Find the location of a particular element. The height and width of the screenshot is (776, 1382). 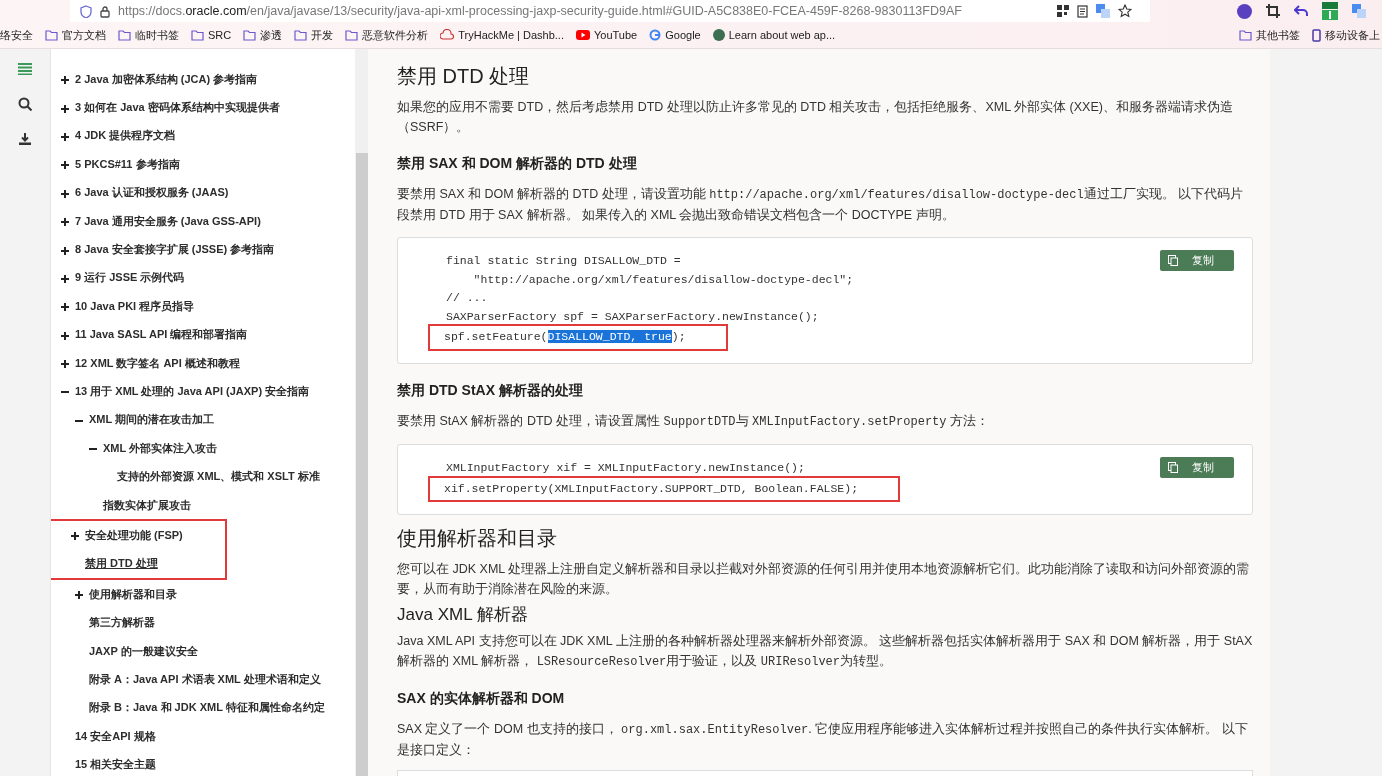

toc-link: 12 XML 数字签名 API 概述和教程 is located at coordinates (157, 363).